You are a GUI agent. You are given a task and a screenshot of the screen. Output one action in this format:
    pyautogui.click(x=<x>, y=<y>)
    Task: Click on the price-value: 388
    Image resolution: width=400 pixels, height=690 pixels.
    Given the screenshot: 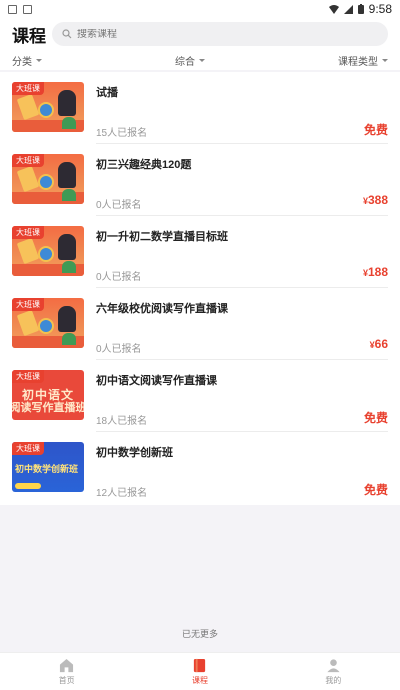 What is the action you would take?
    pyautogui.click(x=377, y=200)
    